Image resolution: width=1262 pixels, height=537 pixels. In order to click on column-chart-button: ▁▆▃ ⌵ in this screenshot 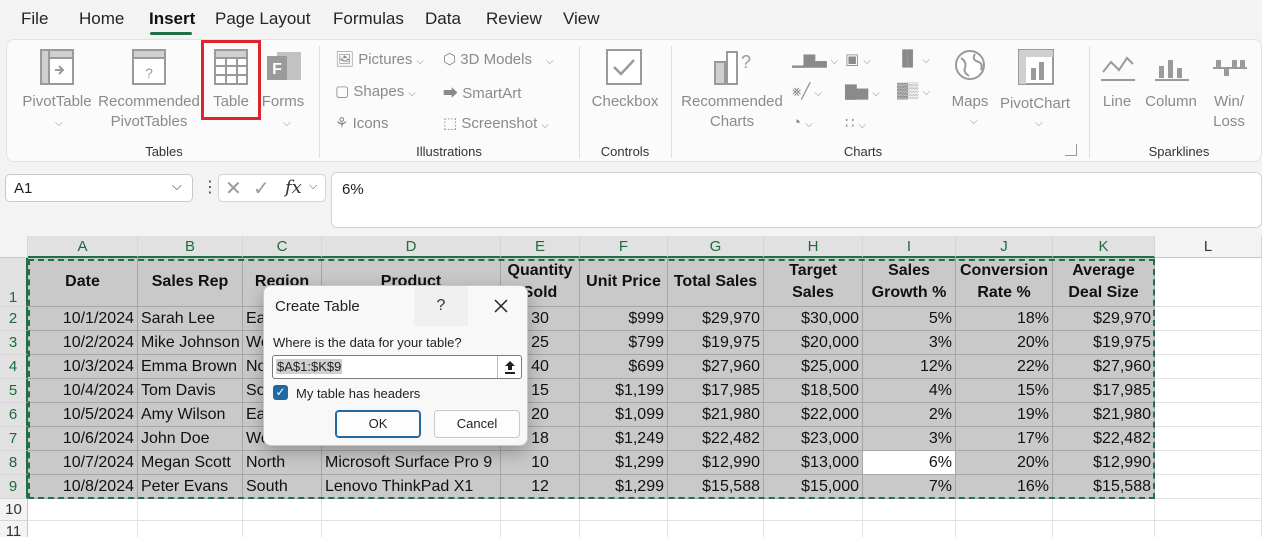, I will do `click(815, 59)`.